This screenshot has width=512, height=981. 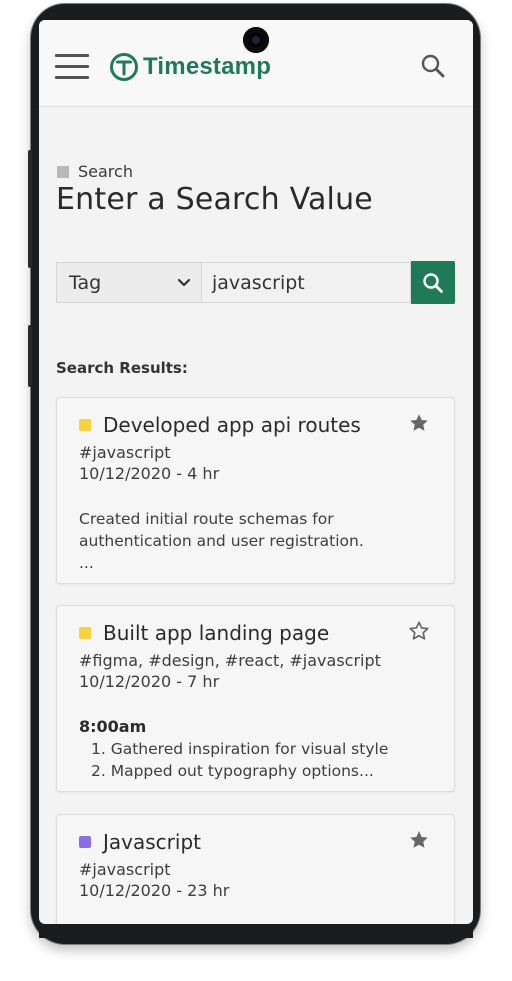 I want to click on star-outline-icon, so click(x=419, y=631).